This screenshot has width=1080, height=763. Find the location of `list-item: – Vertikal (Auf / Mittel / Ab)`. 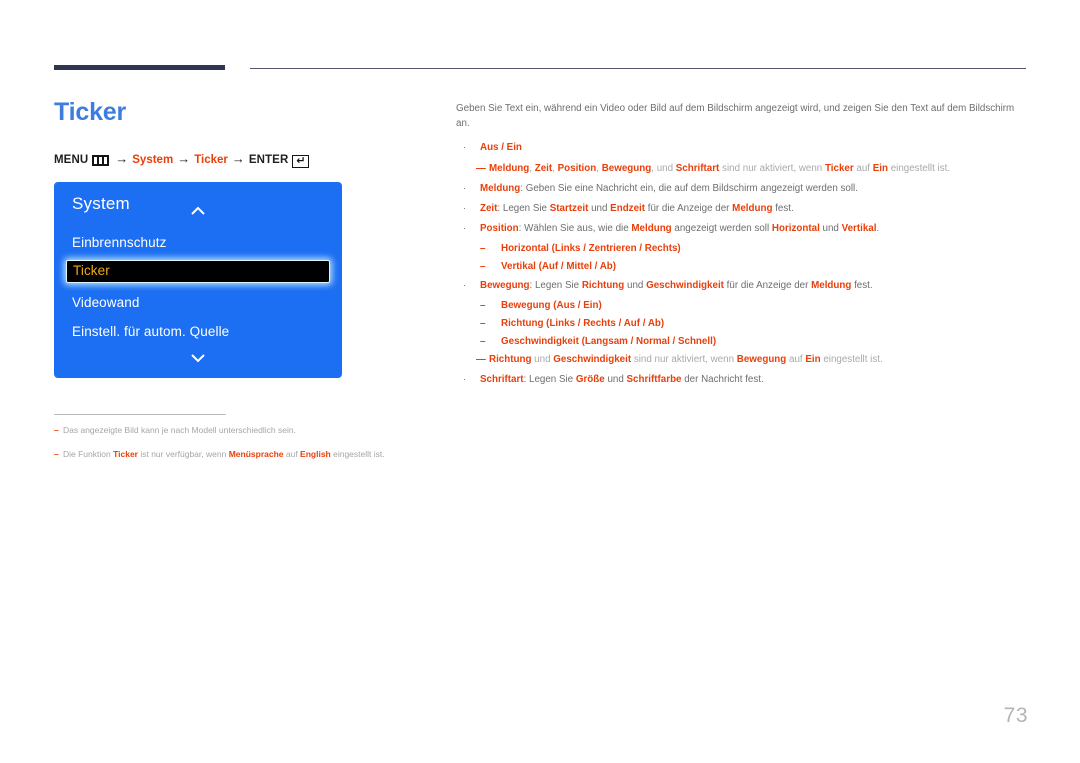

list-item: – Vertikal (Auf / Mittel / Ab) is located at coordinates (742, 266).